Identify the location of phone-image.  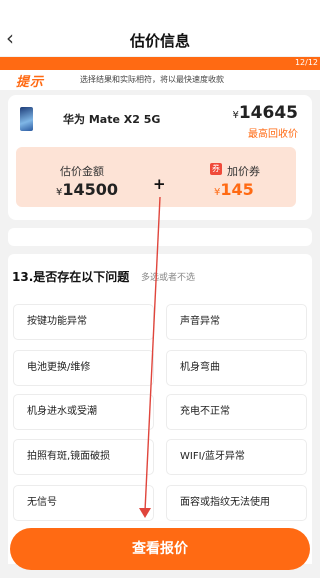
(26, 119).